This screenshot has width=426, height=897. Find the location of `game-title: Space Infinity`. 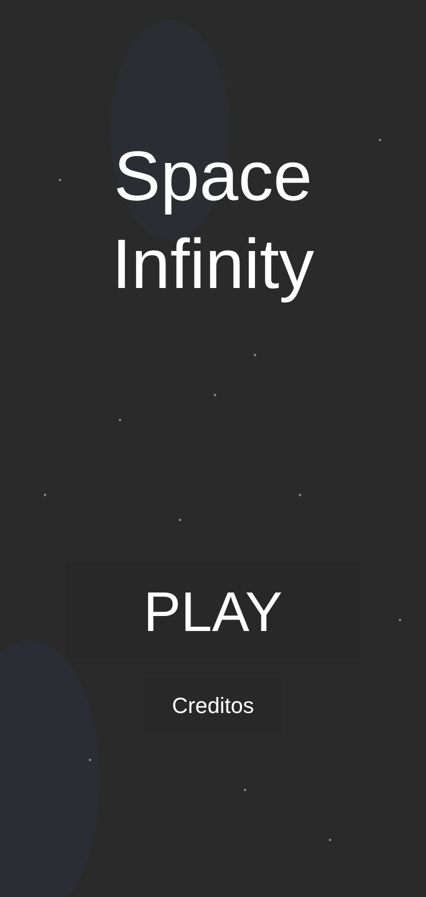

game-title: Space Infinity is located at coordinates (213, 220).